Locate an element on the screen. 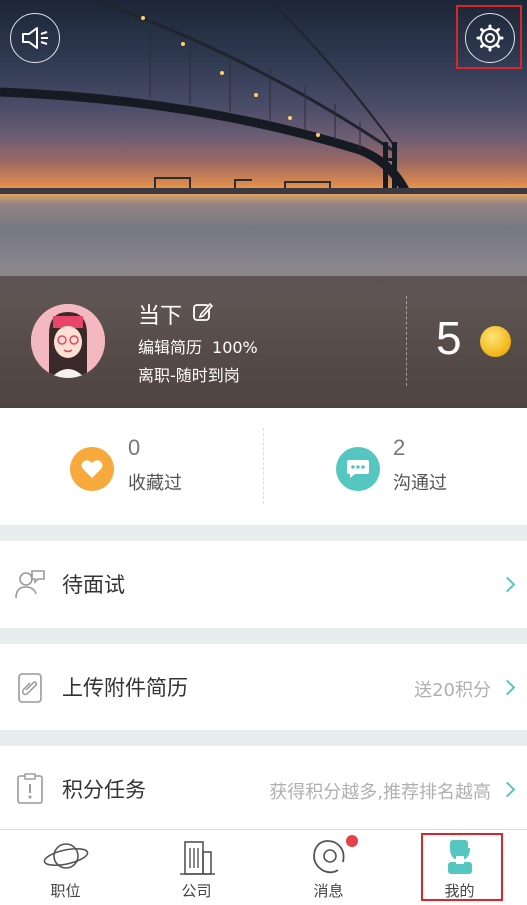 Image resolution: width=527 pixels, height=905 pixels. menu-item-interviews: 待面试 is located at coordinates (263, 584).